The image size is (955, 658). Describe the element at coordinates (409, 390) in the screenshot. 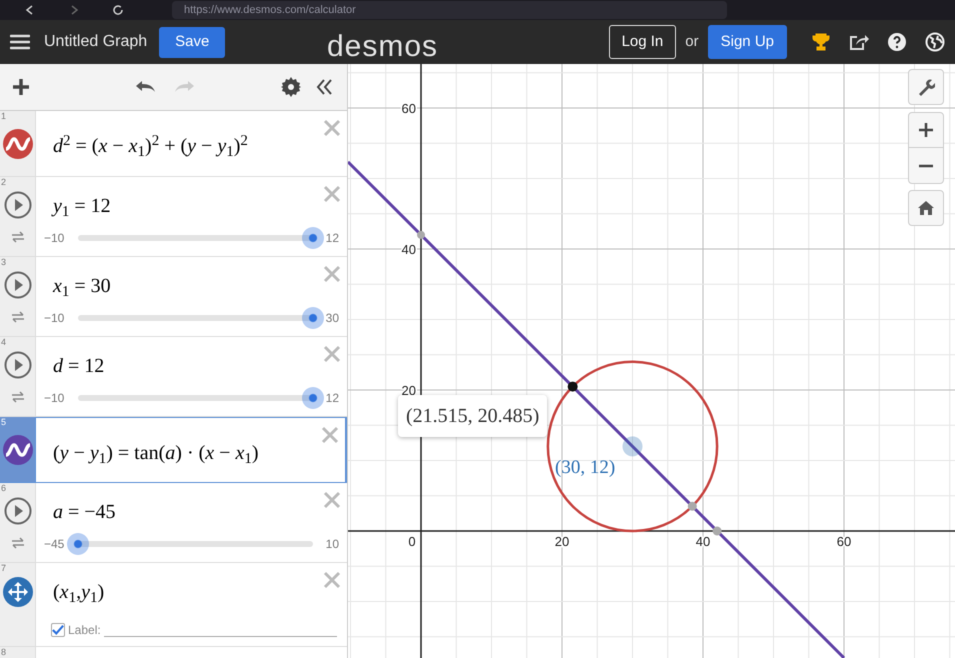

I see `y-tick-label: 20` at that location.